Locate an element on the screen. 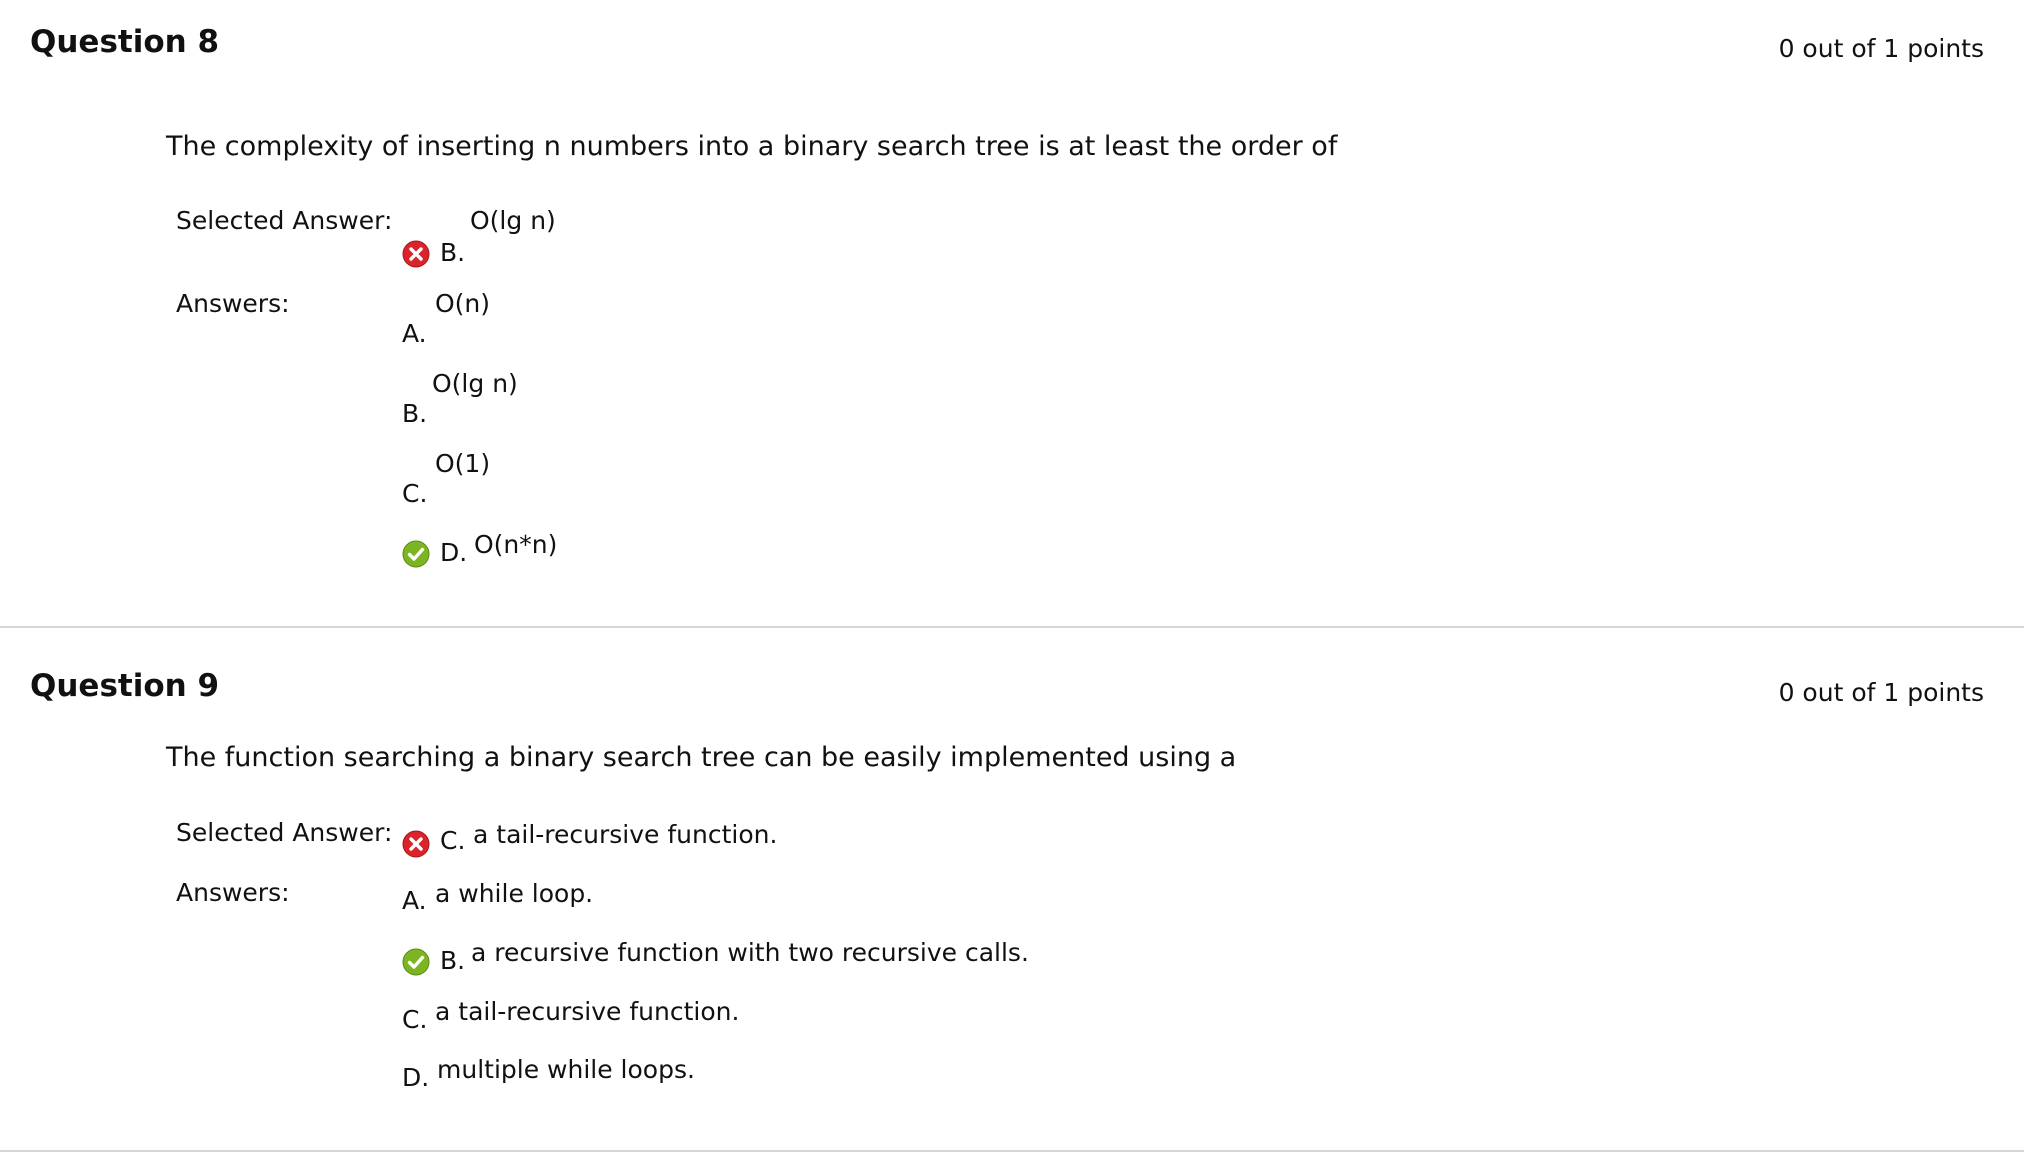 This screenshot has width=2024, height=1152. selected-answer-text: O(lg n) is located at coordinates (513, 220).